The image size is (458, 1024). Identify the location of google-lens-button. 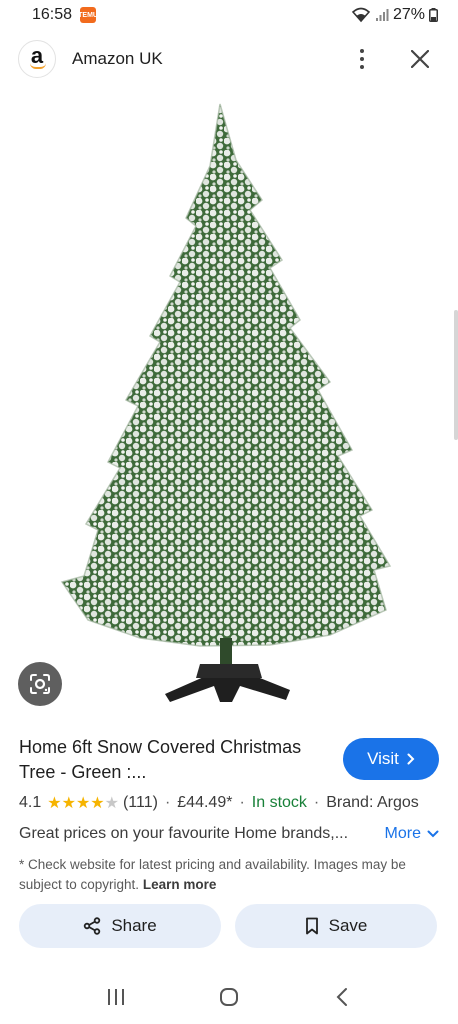
(40, 684).